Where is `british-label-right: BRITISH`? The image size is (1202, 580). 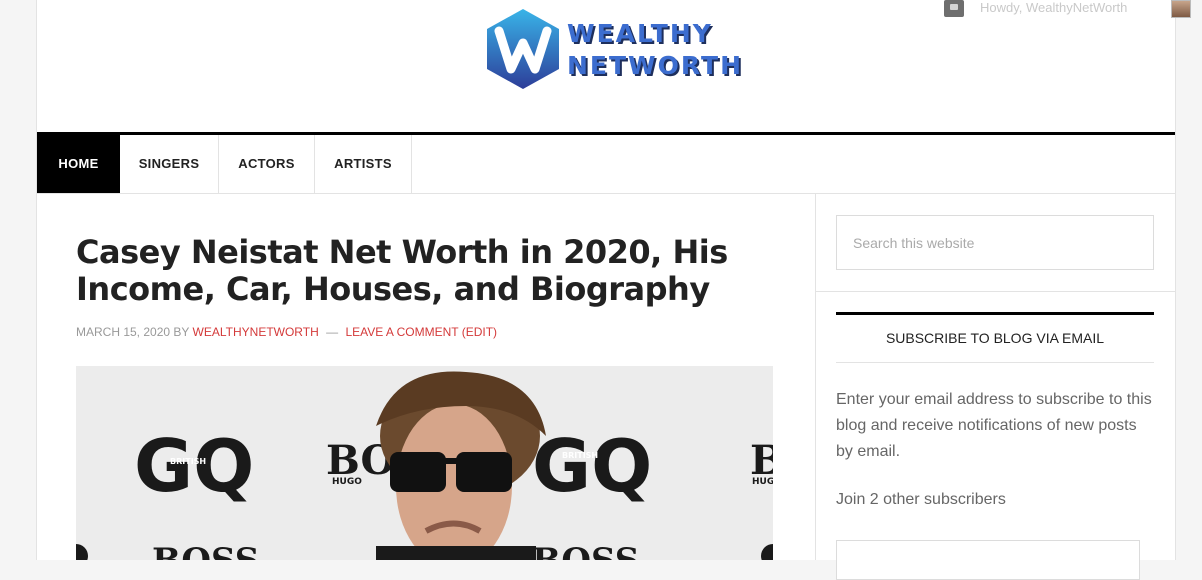
british-label-right: BRITISH is located at coordinates (580, 455).